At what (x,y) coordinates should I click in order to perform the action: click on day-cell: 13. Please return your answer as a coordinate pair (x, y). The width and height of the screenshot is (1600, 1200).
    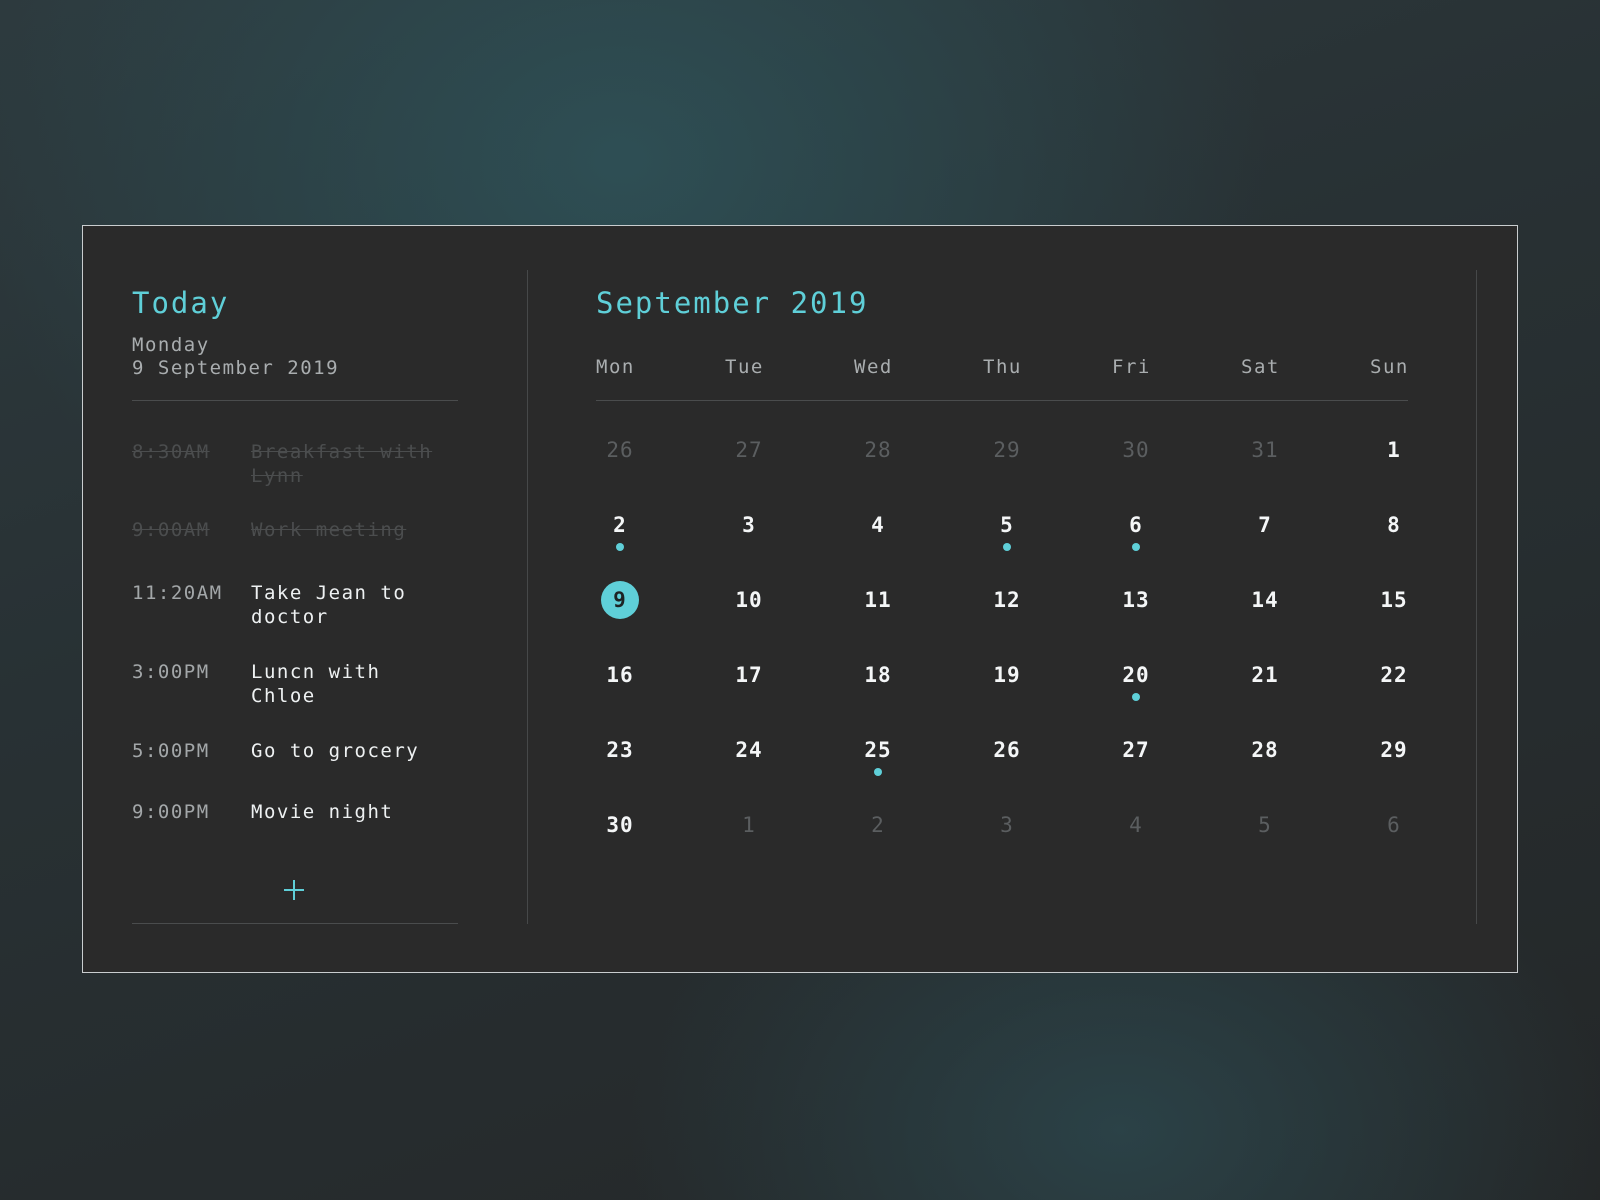
    Looking at the image, I should click on (1136, 600).